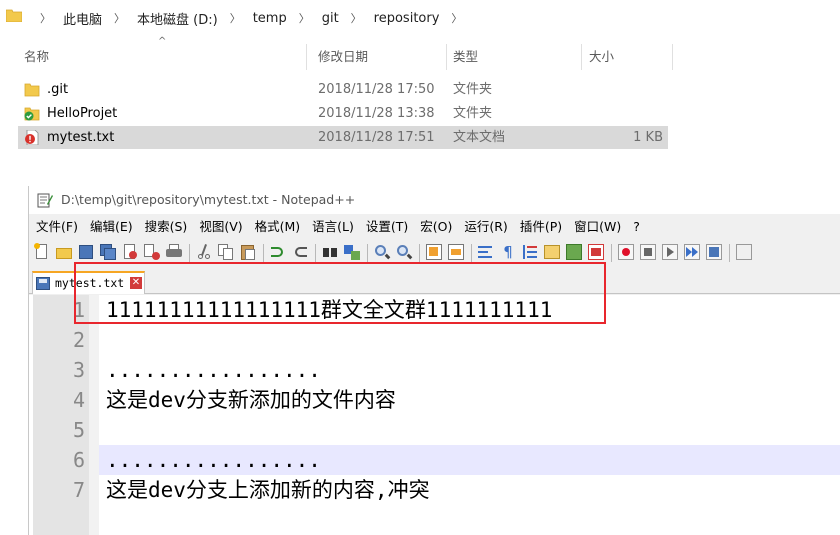 The width and height of the screenshot is (840, 535). What do you see at coordinates (108, 252) in the screenshot?
I see `save-all-icon` at bounding box center [108, 252].